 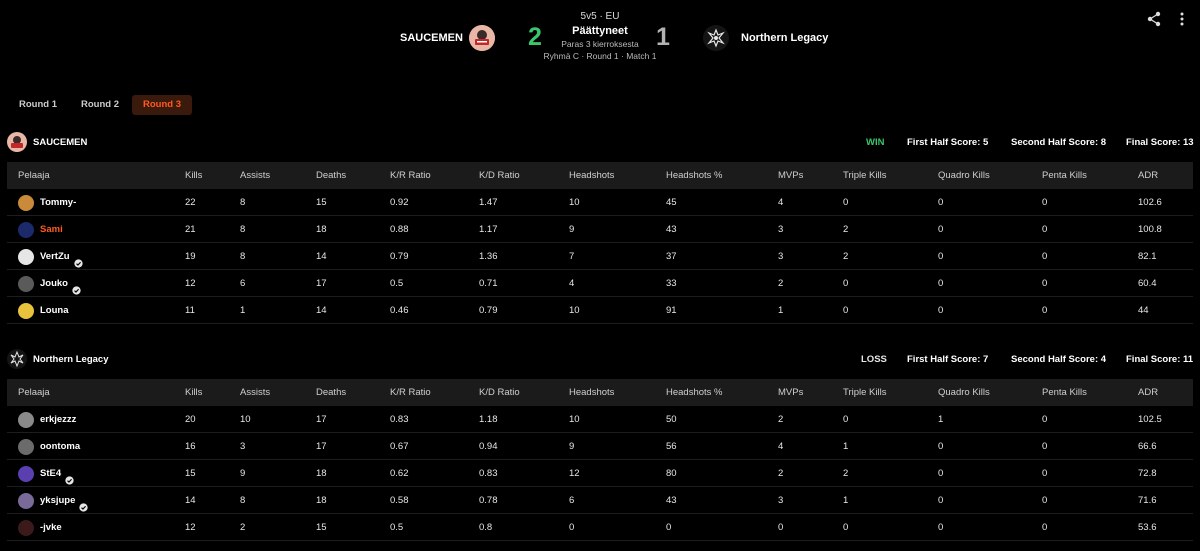 I want to click on team-name: Northern Legacy, so click(x=71, y=359).